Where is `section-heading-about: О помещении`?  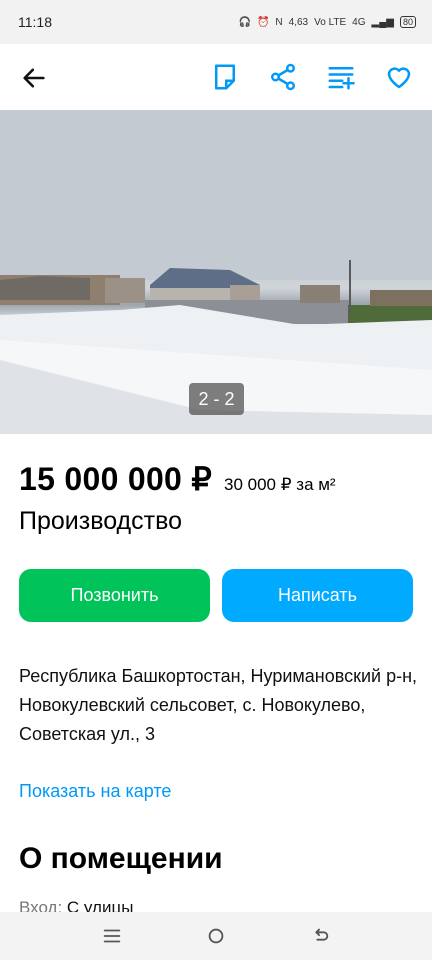
section-heading-about: О помещении is located at coordinates (121, 858).